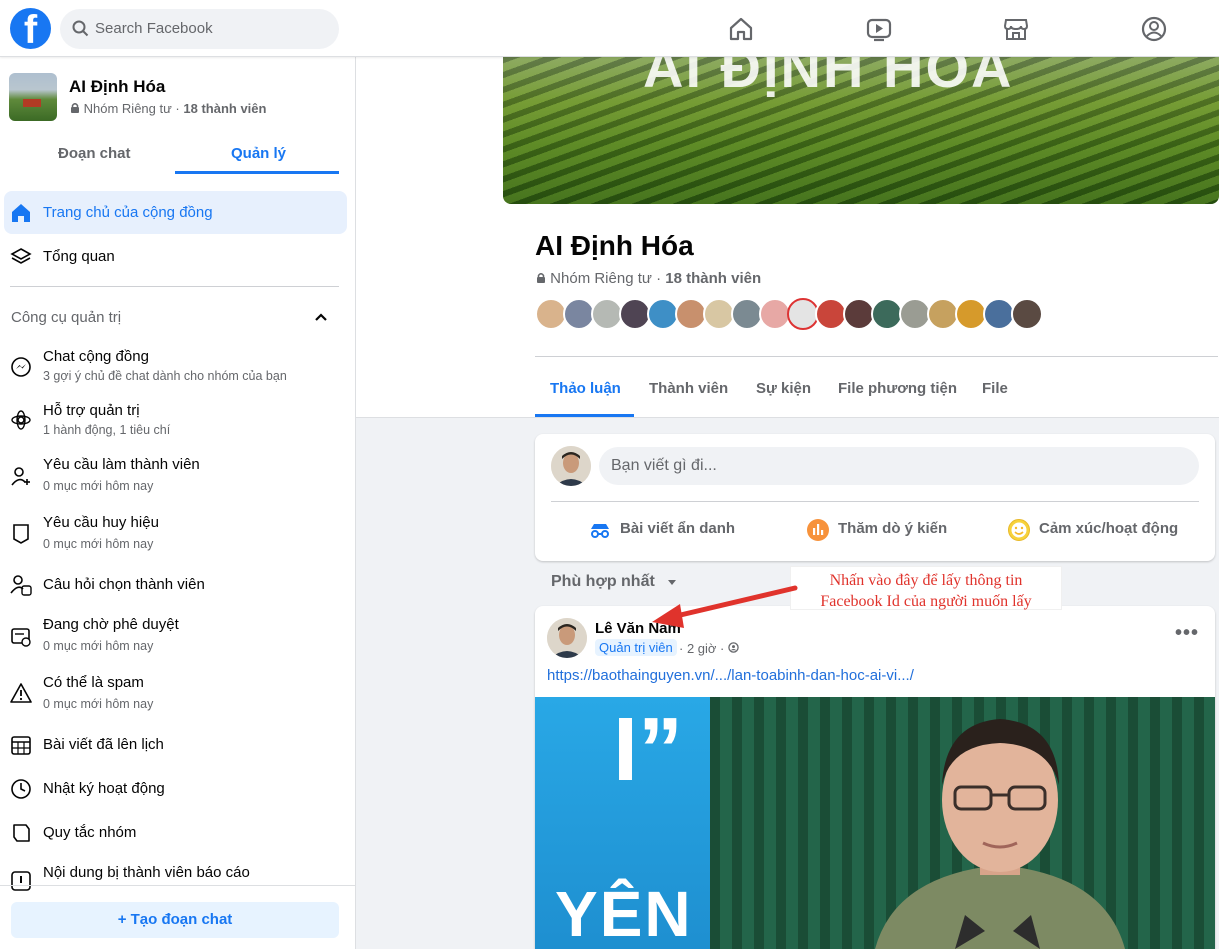 This screenshot has width=1219, height=949. Describe the element at coordinates (66, 317) in the screenshot. I see `admin-tools-title: Công cụ quản trị` at that location.